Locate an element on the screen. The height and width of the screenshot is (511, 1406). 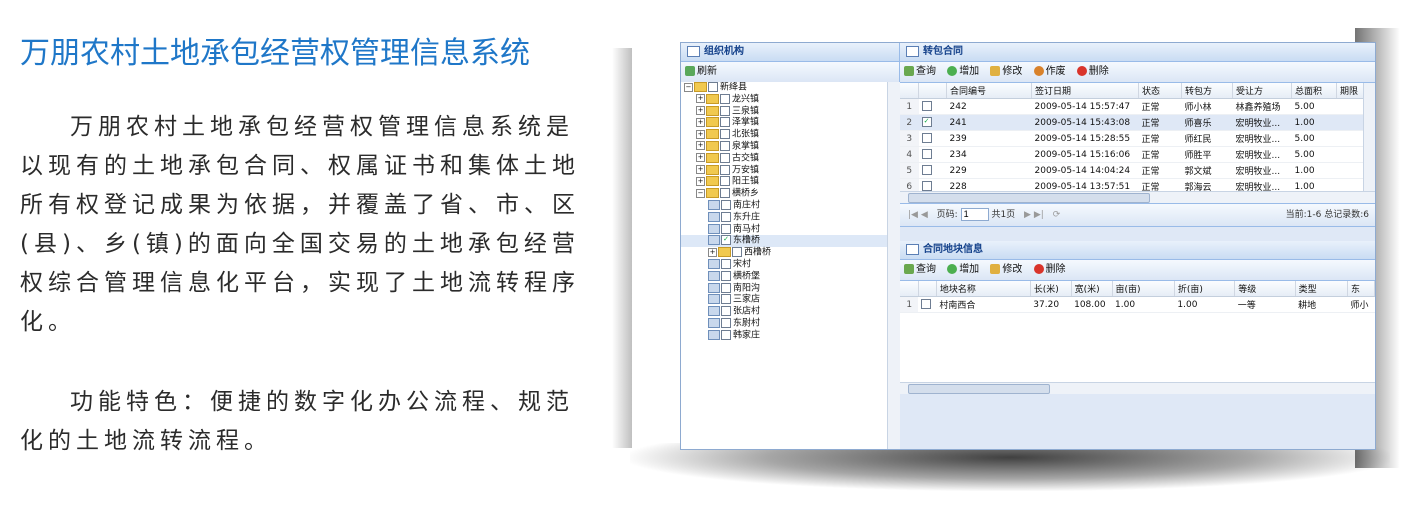
table-row: 1 村南西合 37.20 108.00 1.00 1.00 一等 耕地 师小 is located at coordinates (1137, 304).